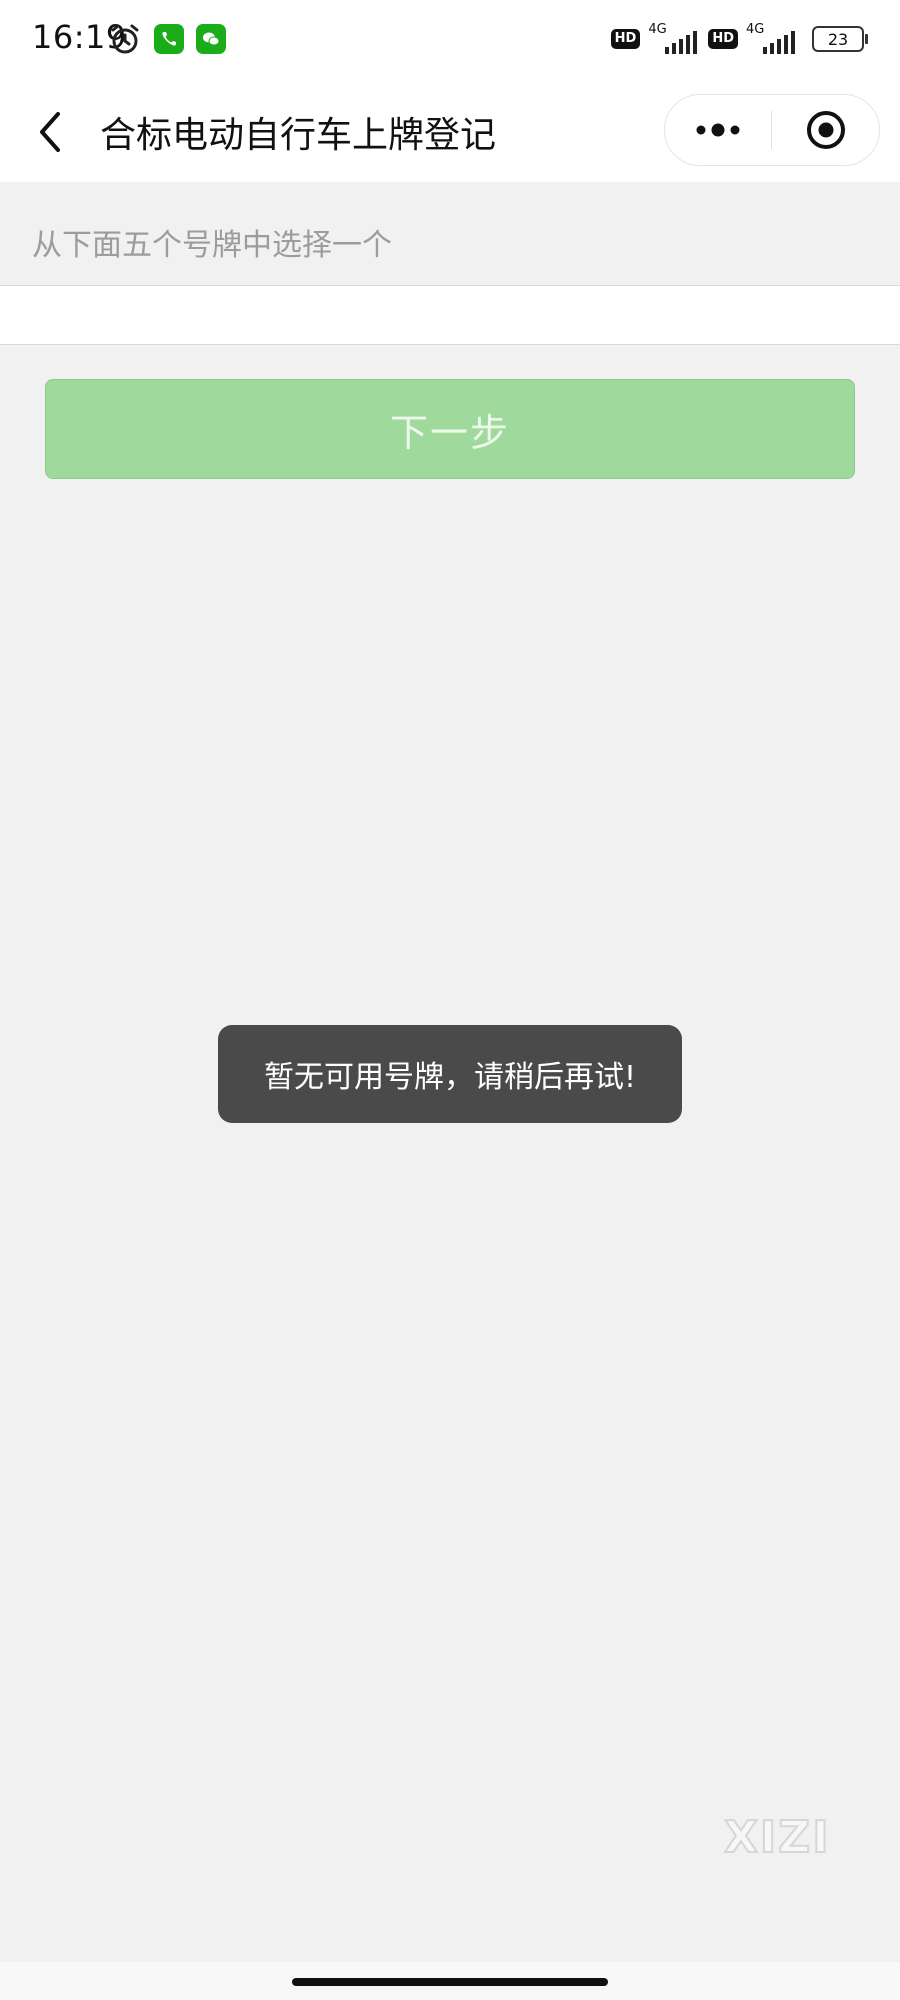 The width and height of the screenshot is (900, 2000). I want to click on miniprogram-capsule, so click(772, 130).